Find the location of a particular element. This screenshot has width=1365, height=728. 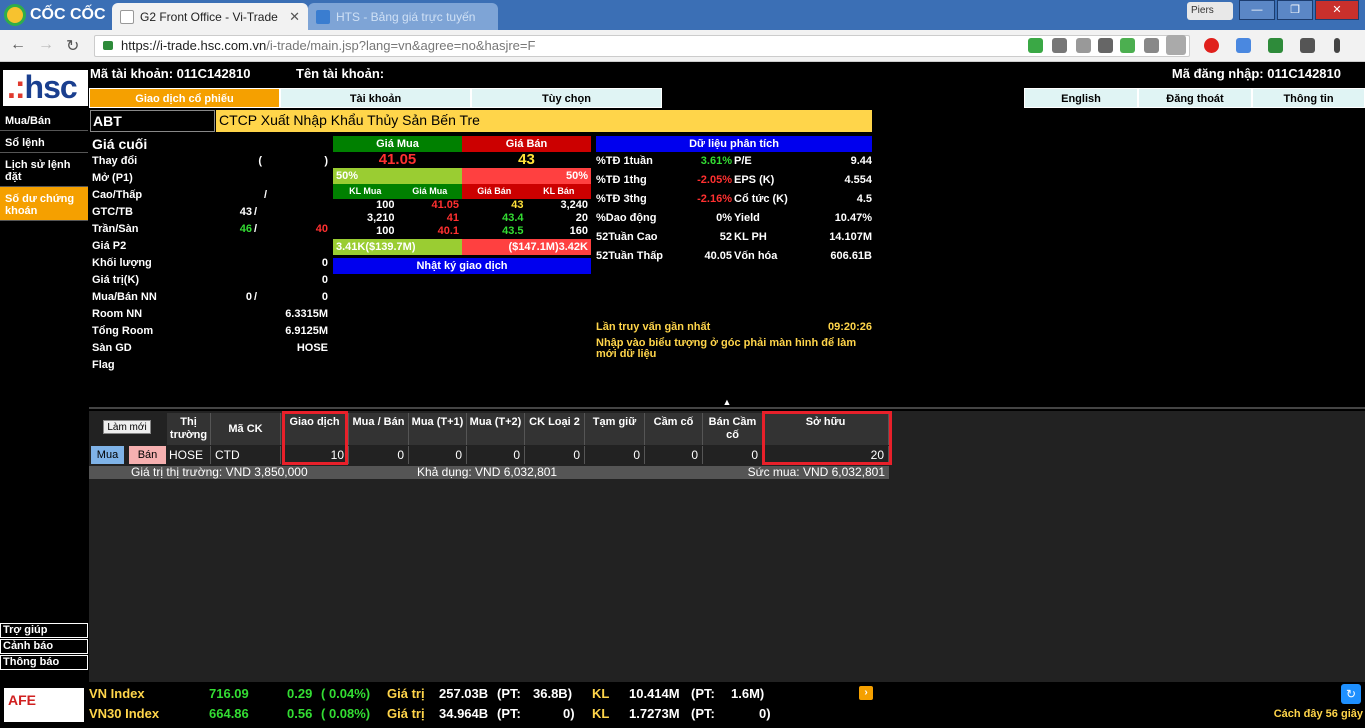

sidebar-item-alerts: Cảnh báo is located at coordinates (44, 646).